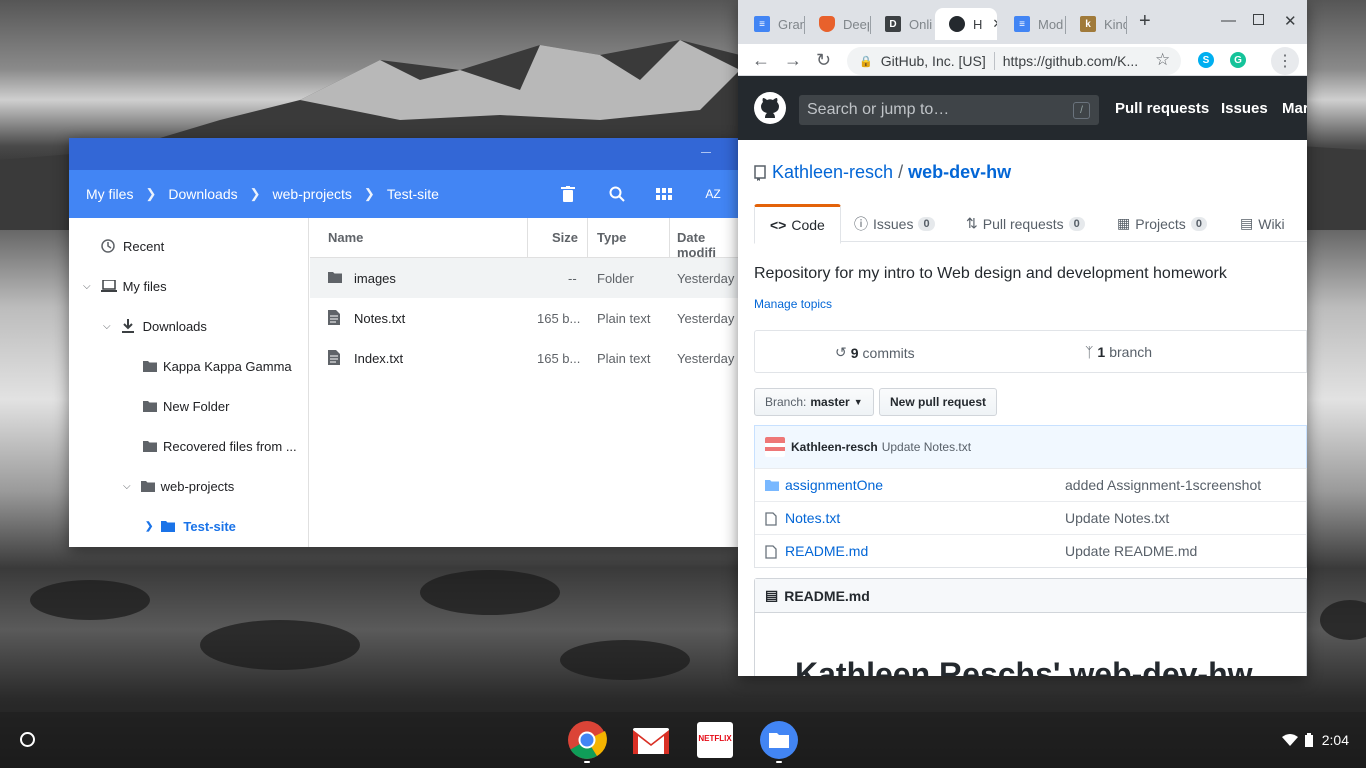 Image resolution: width=1366 pixels, height=768 pixels. I want to click on new-tab-button: +, so click(1145, 21).